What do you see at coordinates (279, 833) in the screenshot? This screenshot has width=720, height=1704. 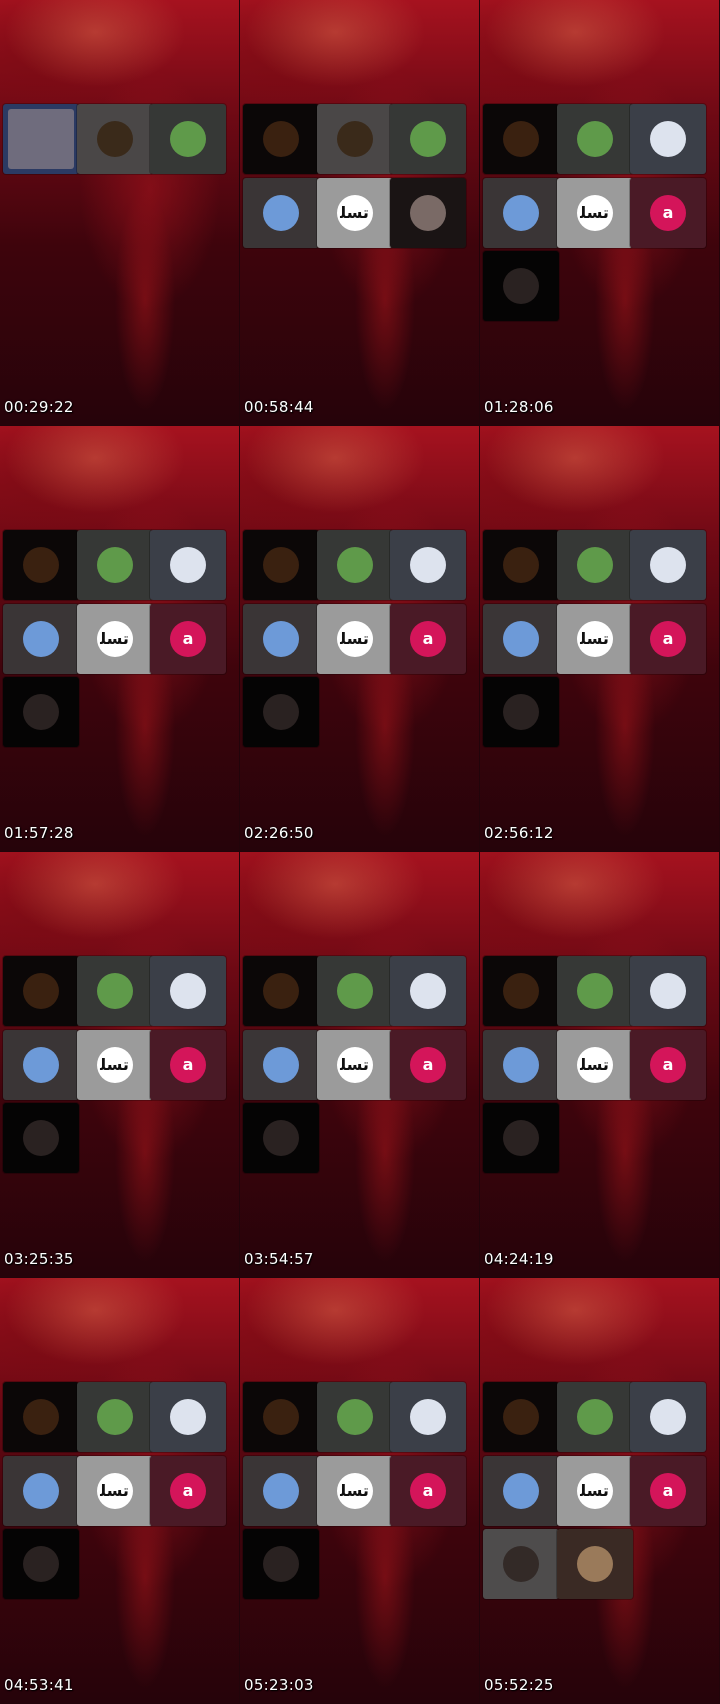 I see `timestamp: 02:26:50` at bounding box center [279, 833].